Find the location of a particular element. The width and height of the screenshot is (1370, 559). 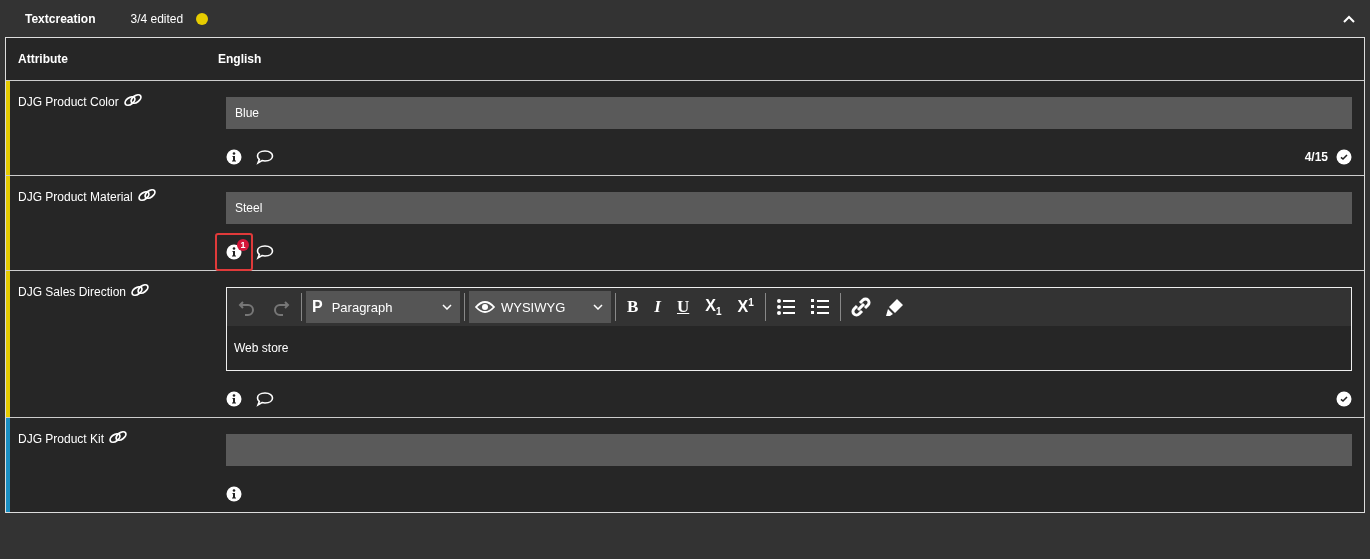

column-header: English is located at coordinates (240, 59).